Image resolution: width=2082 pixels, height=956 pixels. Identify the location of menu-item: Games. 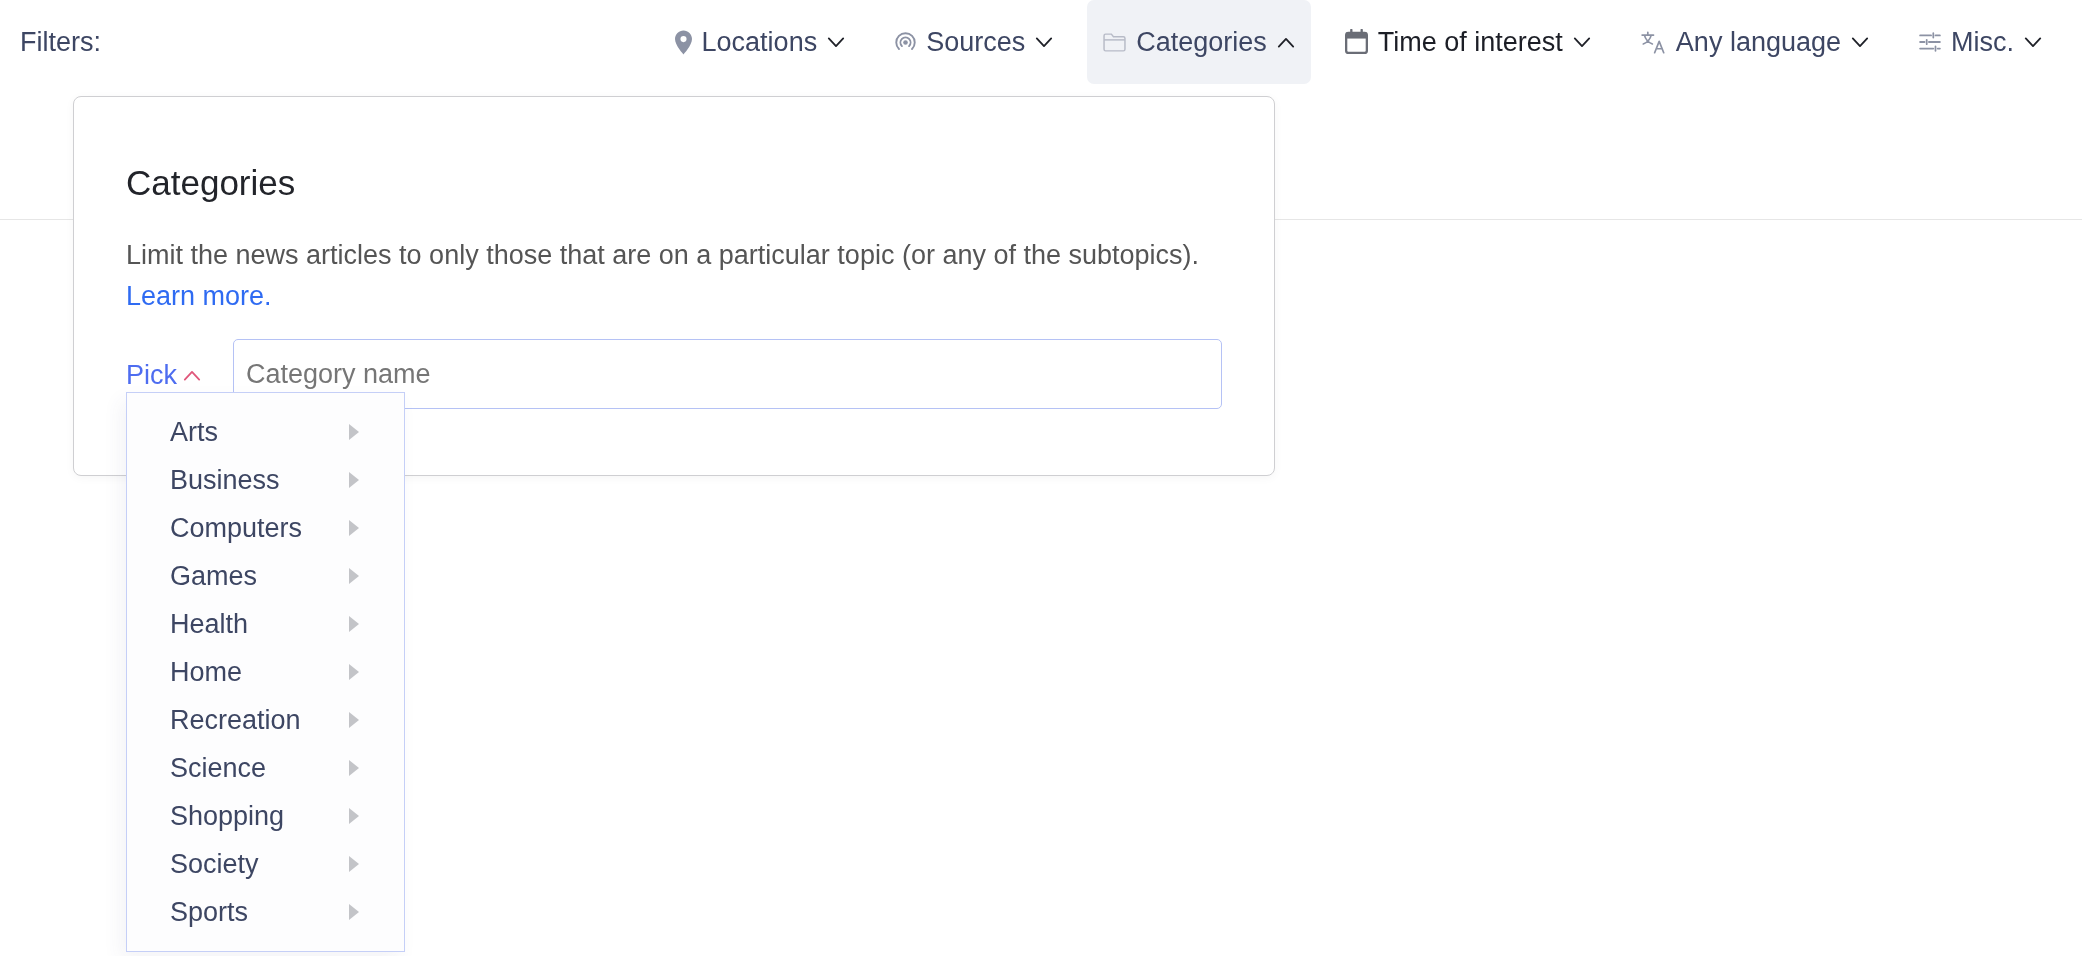
(265, 576).